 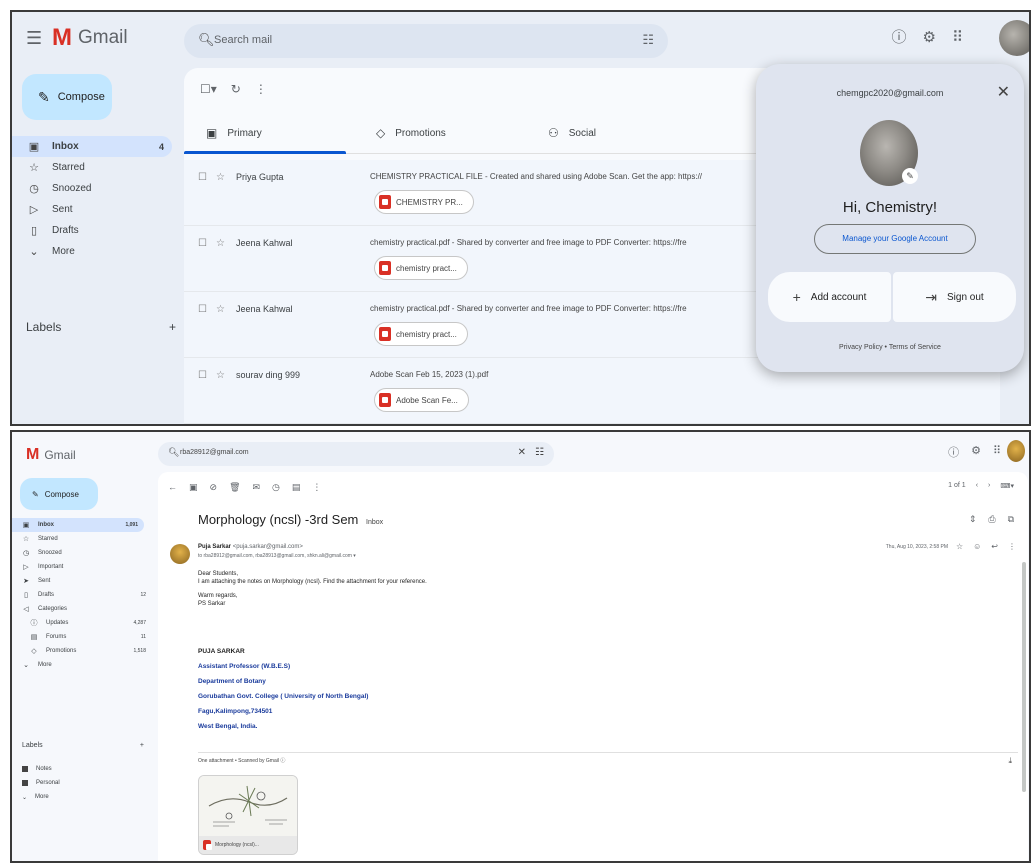 What do you see at coordinates (889, 153) in the screenshot?
I see `account-avatar-large: ✎` at bounding box center [889, 153].